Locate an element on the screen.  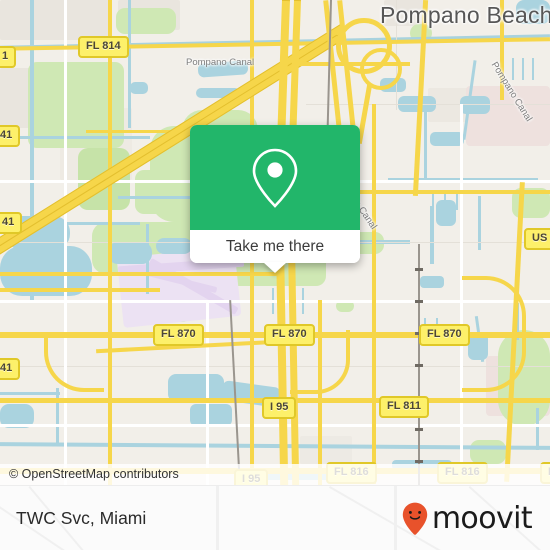
destination-popup-card: Take me there is located at coordinates (275, 199).